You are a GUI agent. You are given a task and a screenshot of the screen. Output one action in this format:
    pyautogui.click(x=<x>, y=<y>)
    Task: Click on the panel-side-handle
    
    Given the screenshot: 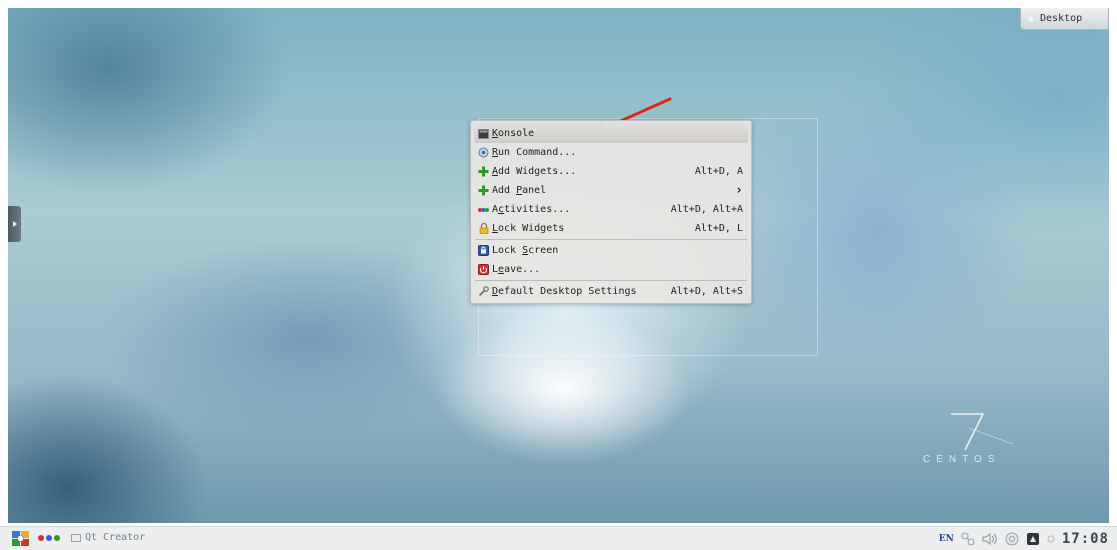 What is the action you would take?
    pyautogui.click(x=14, y=224)
    